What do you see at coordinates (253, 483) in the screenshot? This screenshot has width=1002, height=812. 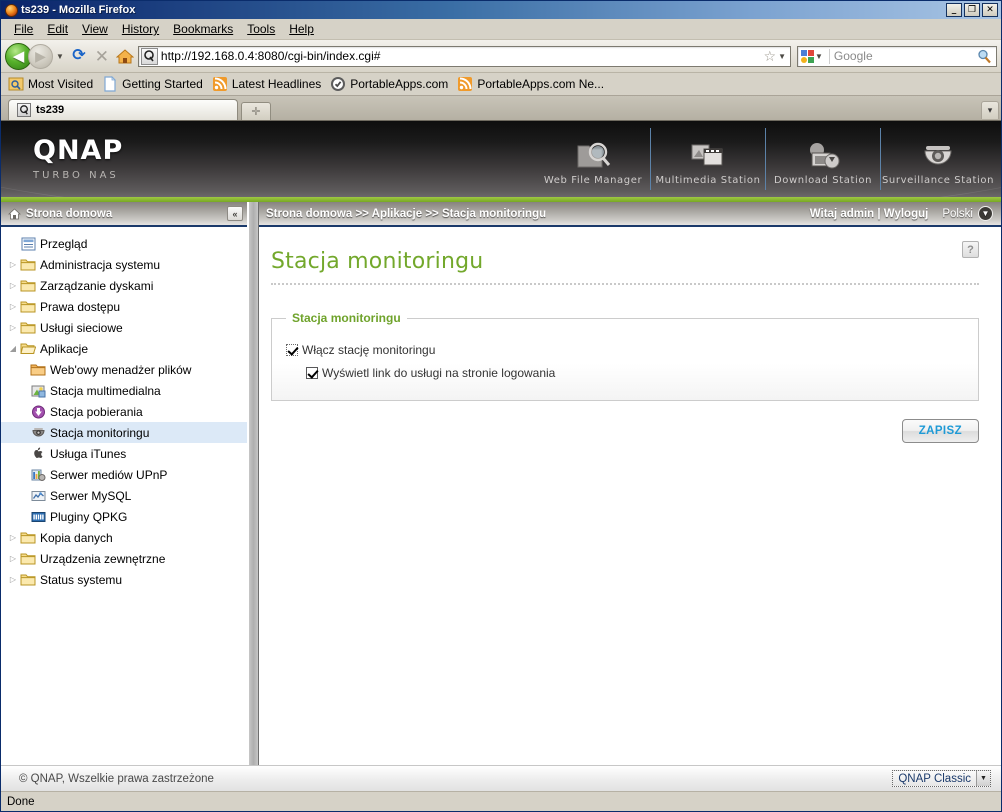 I see `sidebar-resizer` at bounding box center [253, 483].